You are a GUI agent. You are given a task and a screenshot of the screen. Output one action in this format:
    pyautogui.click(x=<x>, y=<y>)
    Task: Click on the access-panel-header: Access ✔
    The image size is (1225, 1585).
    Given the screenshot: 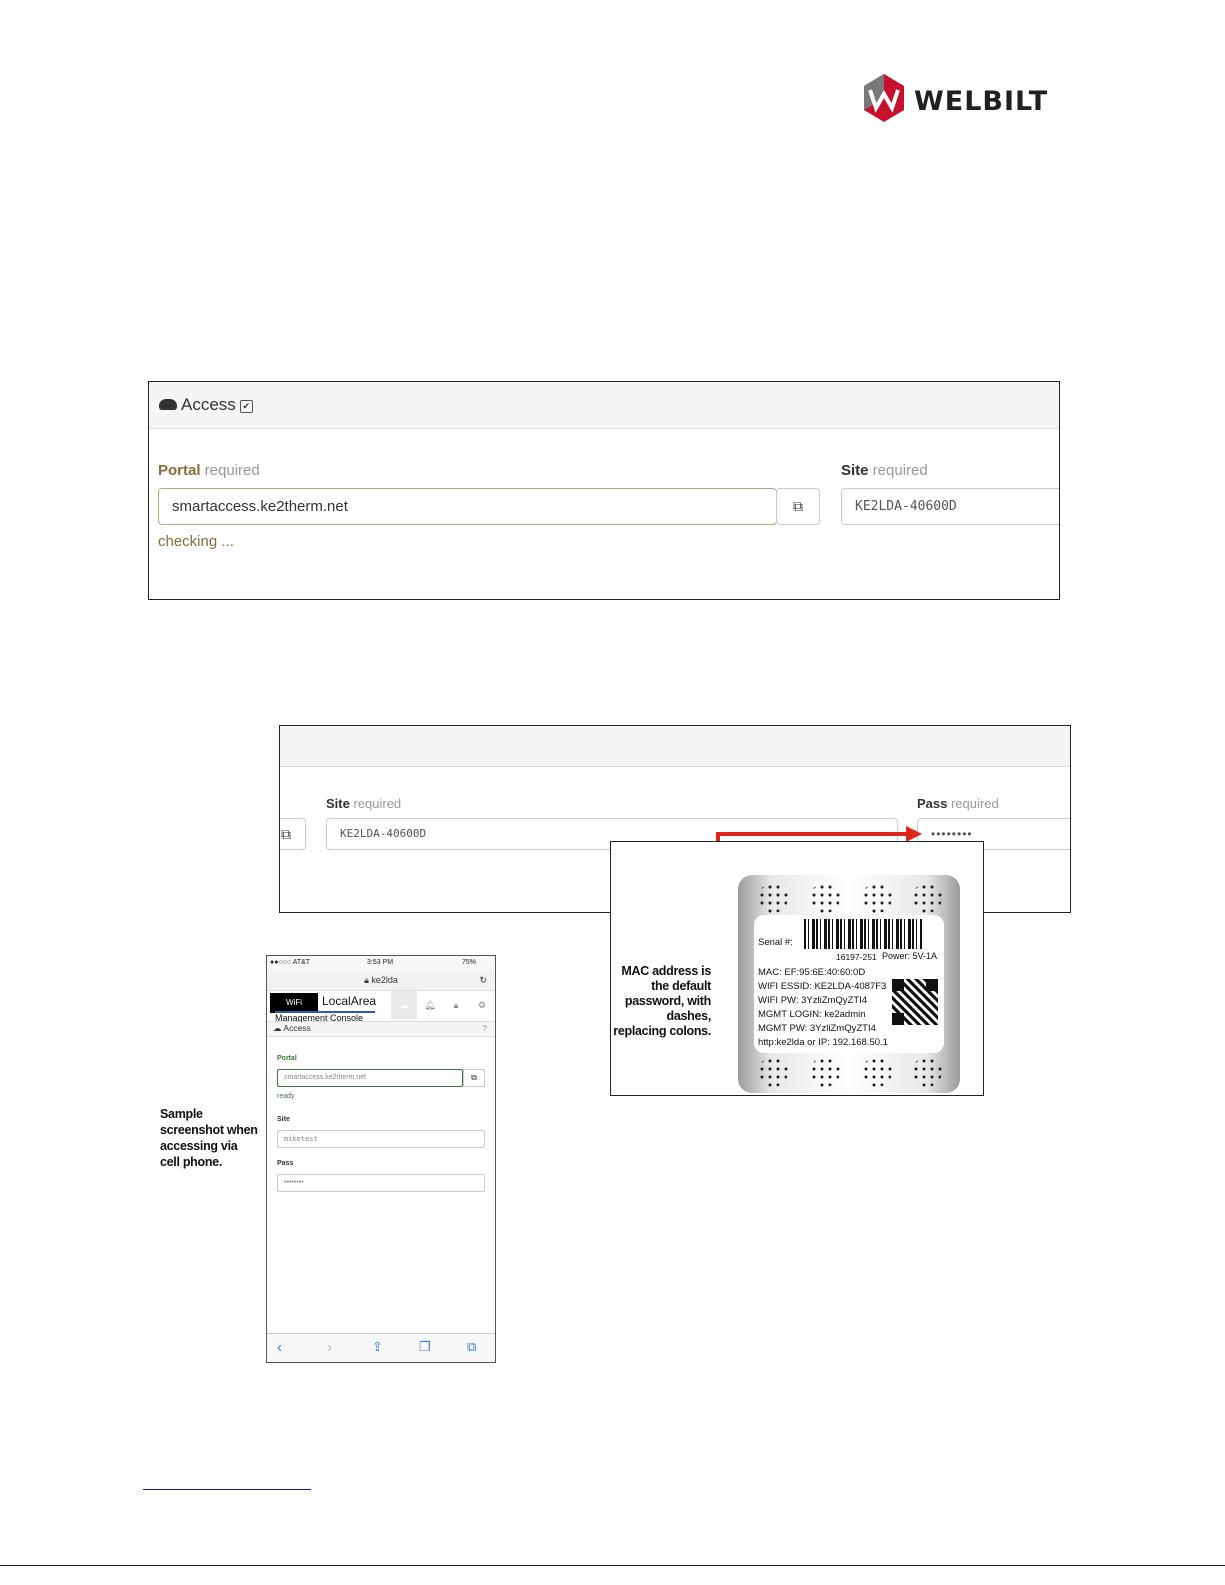 What is the action you would take?
    pyautogui.click(x=604, y=405)
    